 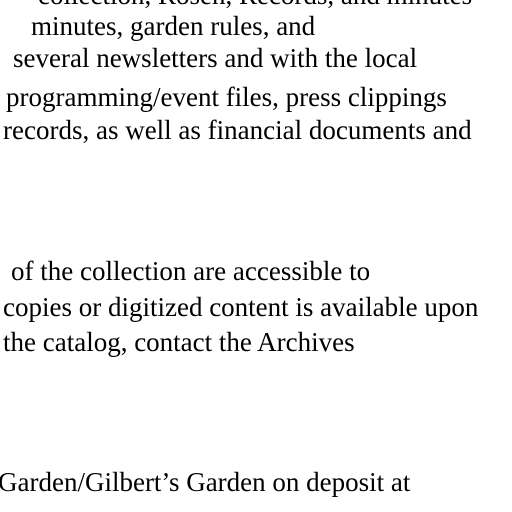 What do you see at coordinates (191, 271) in the screenshot?
I see `body-text-line: of the collection are accessible to` at bounding box center [191, 271].